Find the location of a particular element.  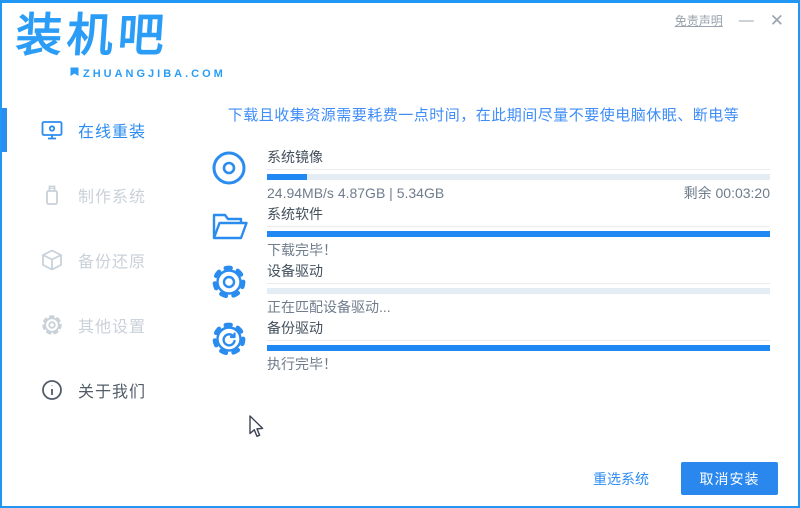

sidebar-item-about-us: 关于我们 is located at coordinates (99, 390).